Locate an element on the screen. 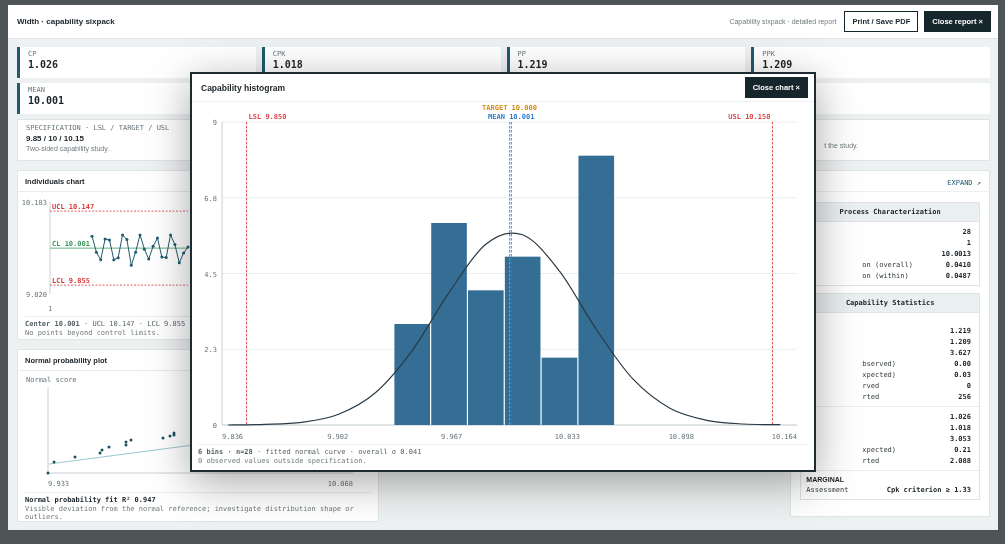  spec-value: 9.85 / 10 / 10.15 is located at coordinates (55, 138).